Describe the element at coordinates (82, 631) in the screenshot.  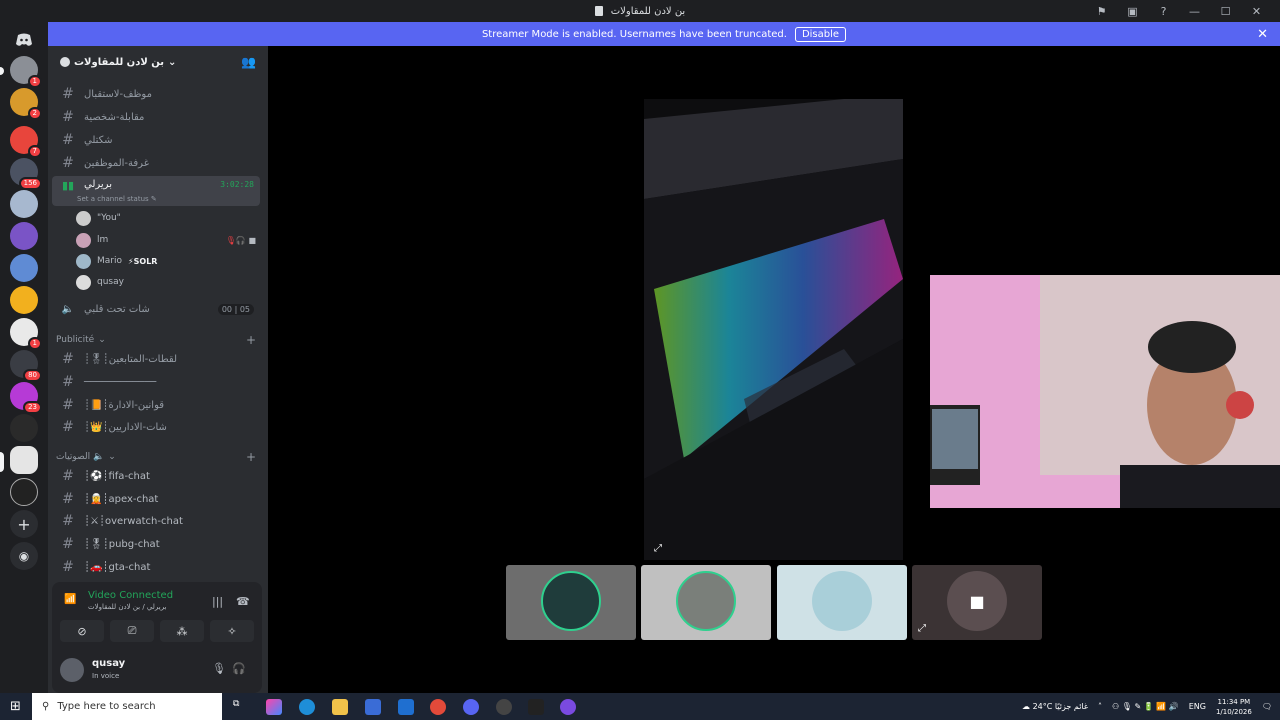
I see `camera-off-button: ⊘` at that location.